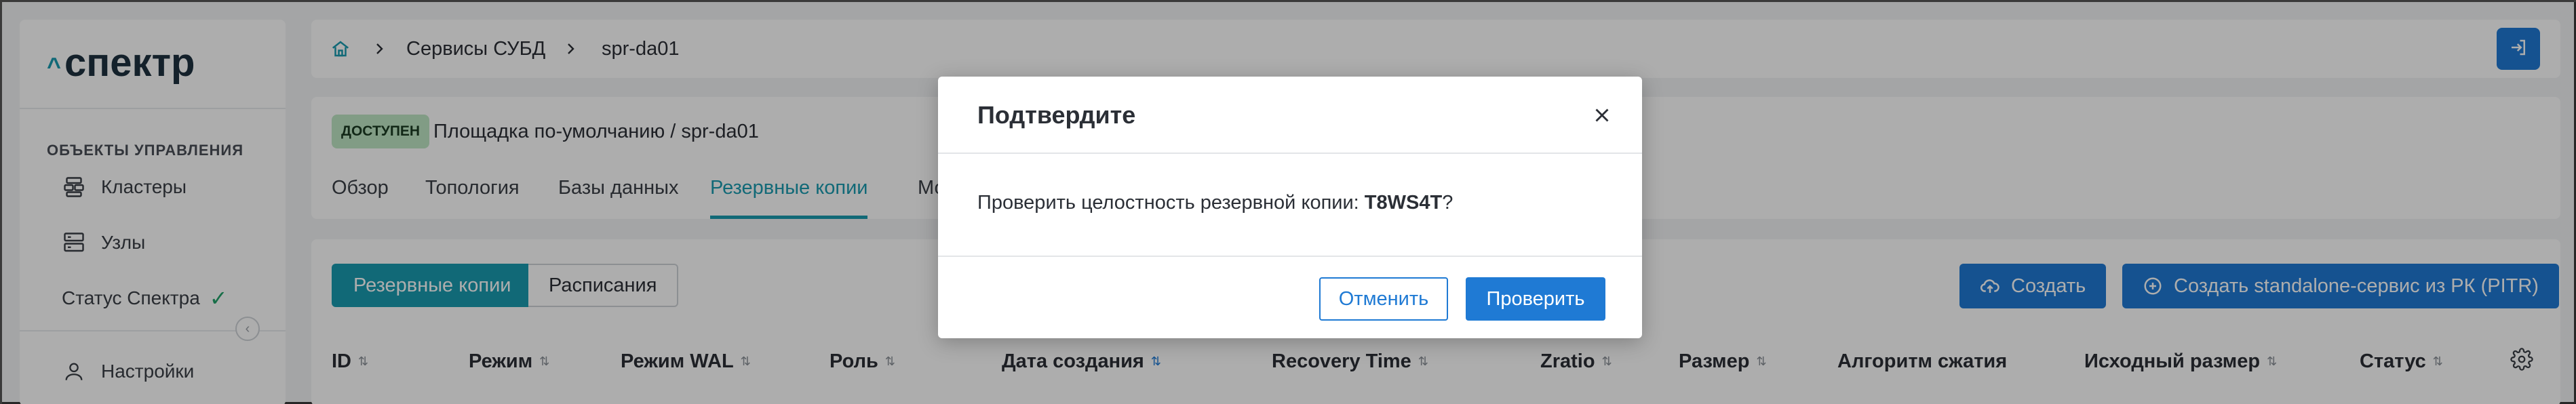 The image size is (2576, 404). I want to click on close-icon, so click(1602, 115).